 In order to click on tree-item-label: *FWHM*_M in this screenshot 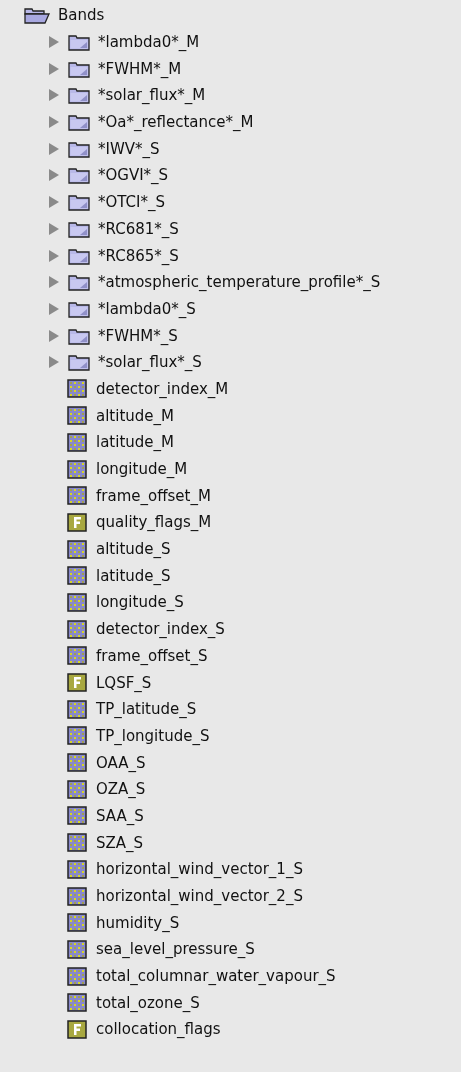, I will do `click(140, 68)`.